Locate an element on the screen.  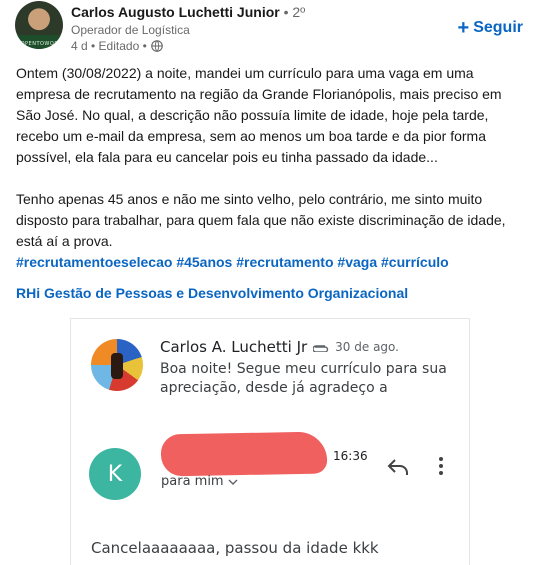
connection-degree: • 2º is located at coordinates (294, 12).